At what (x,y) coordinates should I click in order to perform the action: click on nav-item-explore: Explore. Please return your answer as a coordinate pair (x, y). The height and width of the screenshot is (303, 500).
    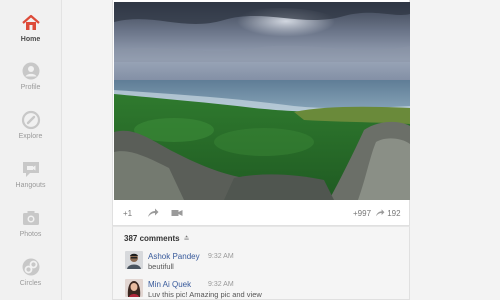
    Looking at the image, I should click on (30, 124).